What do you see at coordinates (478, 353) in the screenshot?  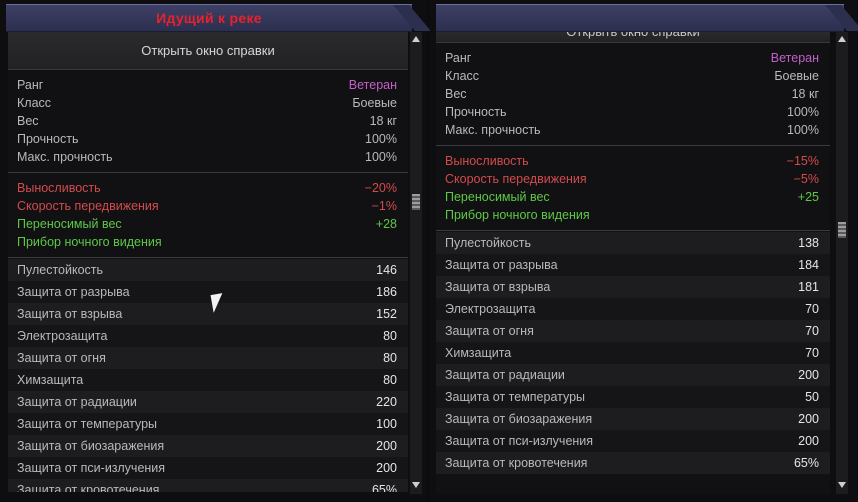 I see `protection-label: Химзащита` at bounding box center [478, 353].